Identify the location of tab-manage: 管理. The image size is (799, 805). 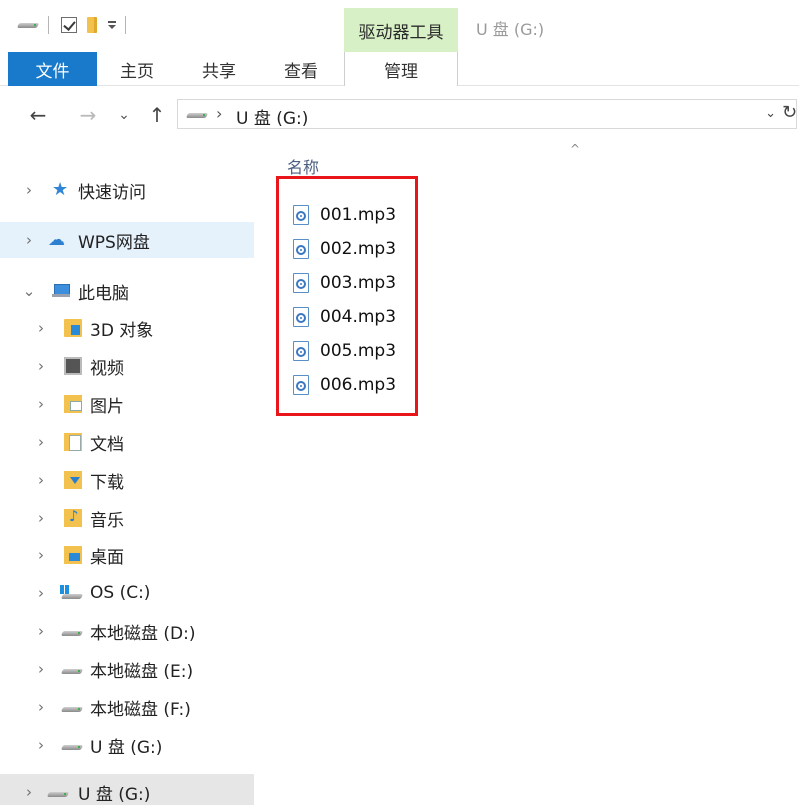
(401, 69).